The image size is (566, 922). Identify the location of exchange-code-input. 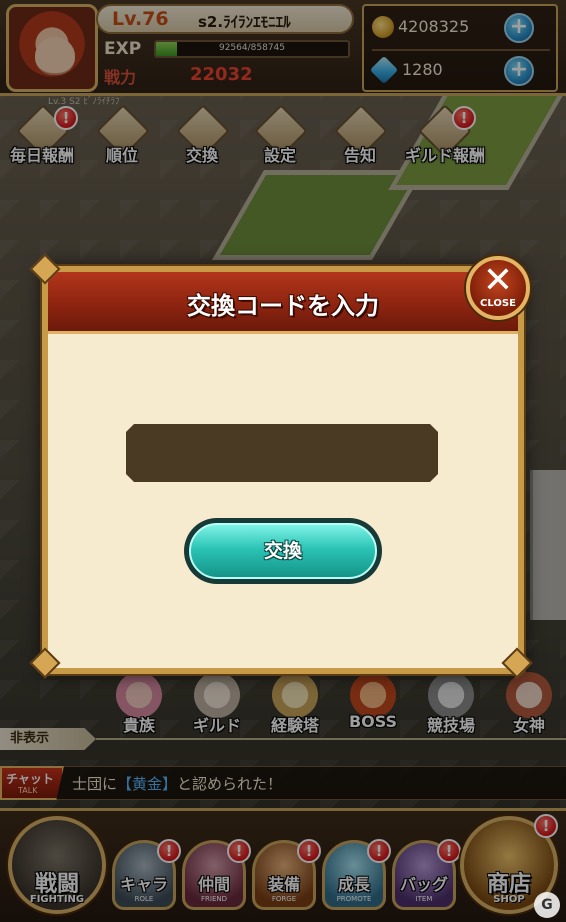
(282, 453).